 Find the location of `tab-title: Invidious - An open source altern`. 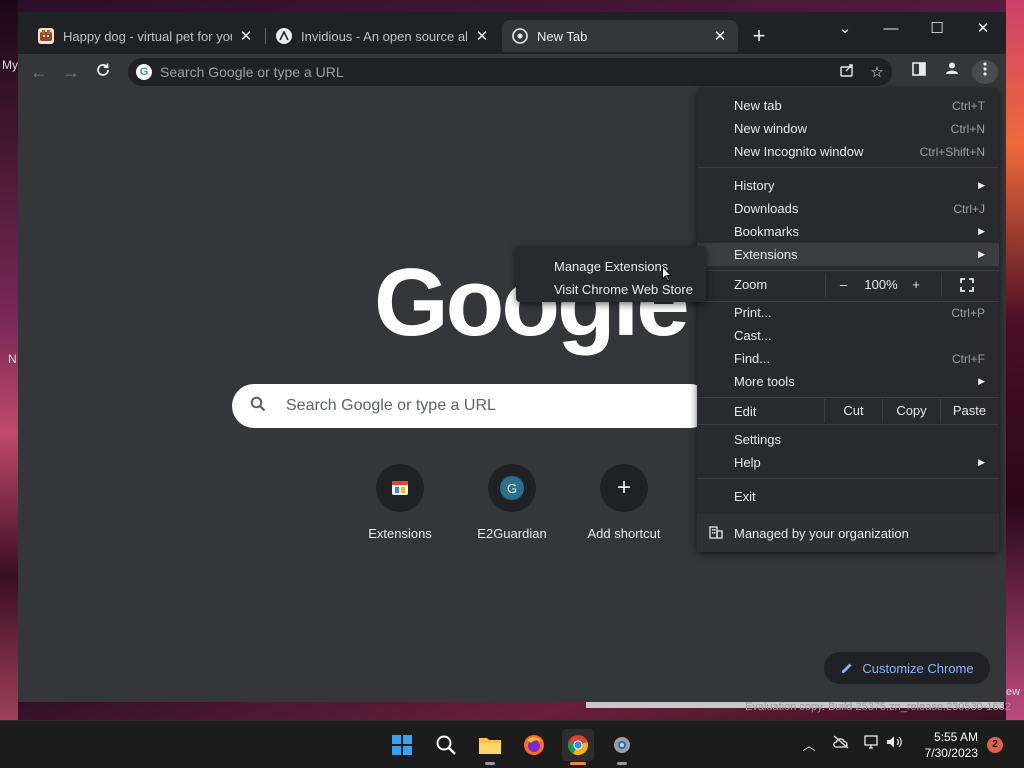

tab-title: Invidious - An open source altern is located at coordinates (384, 36).